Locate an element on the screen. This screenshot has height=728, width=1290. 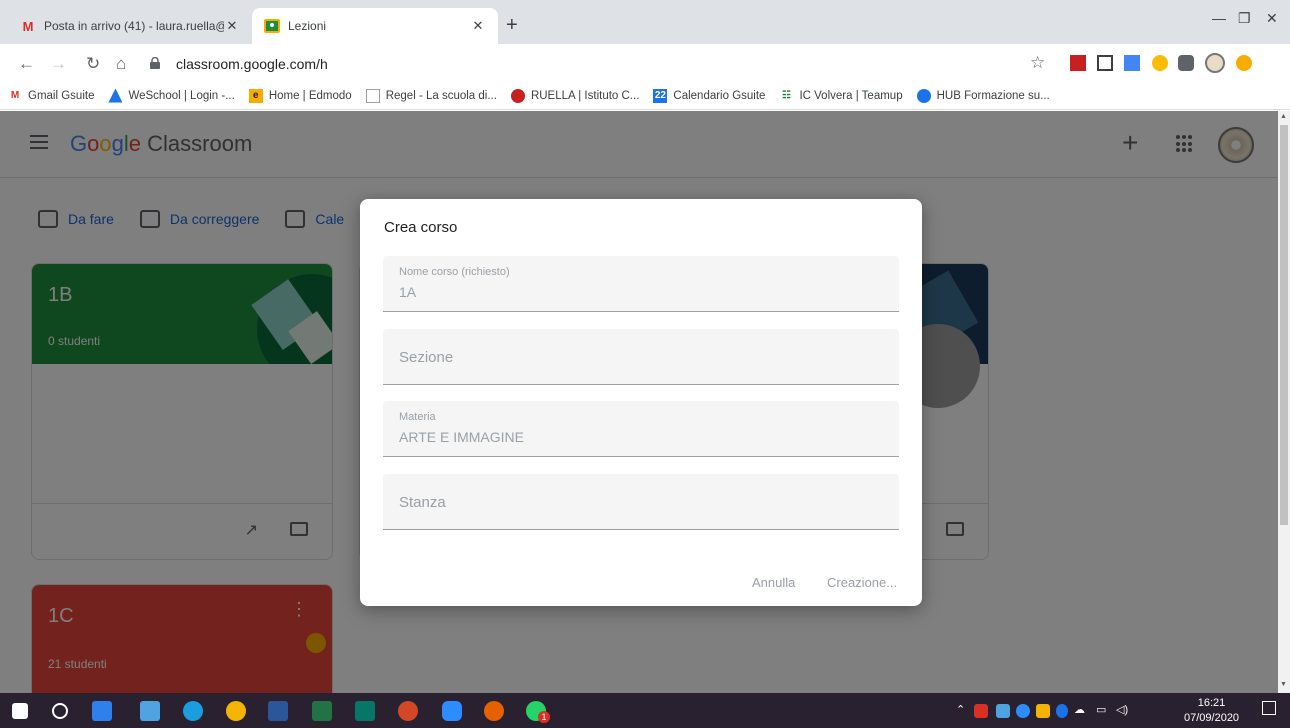
profile-avatar is located at coordinates (1215, 63).